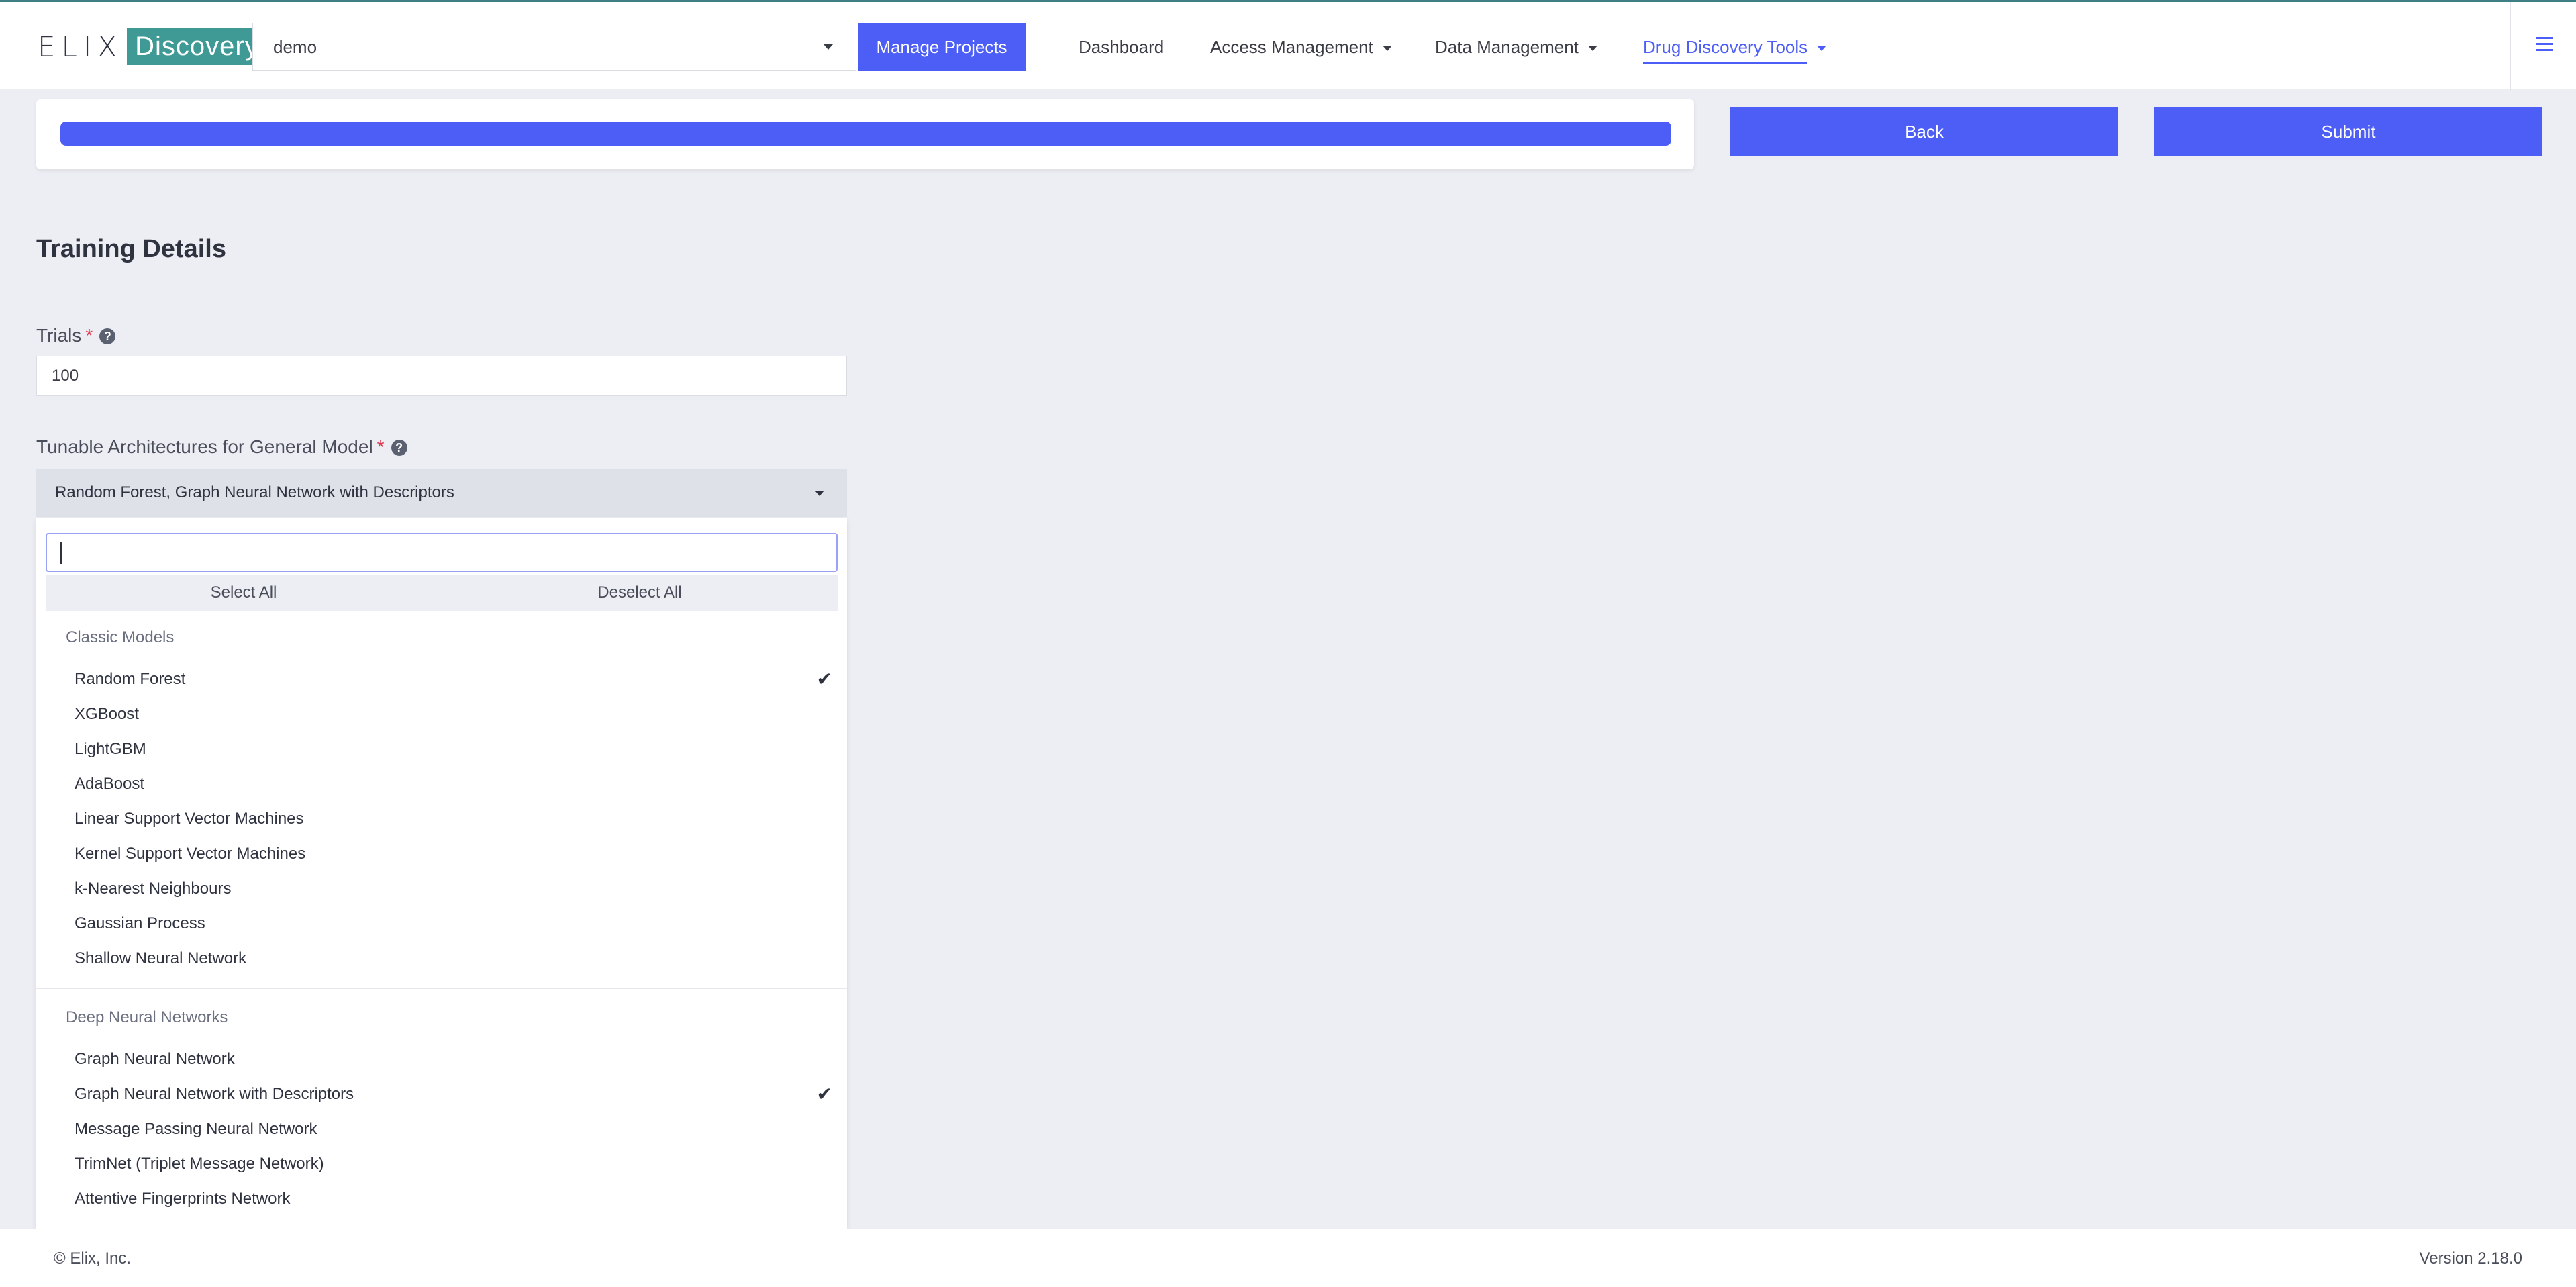 This screenshot has width=2576, height=1287. I want to click on group-label-classic-models: Classic Models, so click(120, 637).